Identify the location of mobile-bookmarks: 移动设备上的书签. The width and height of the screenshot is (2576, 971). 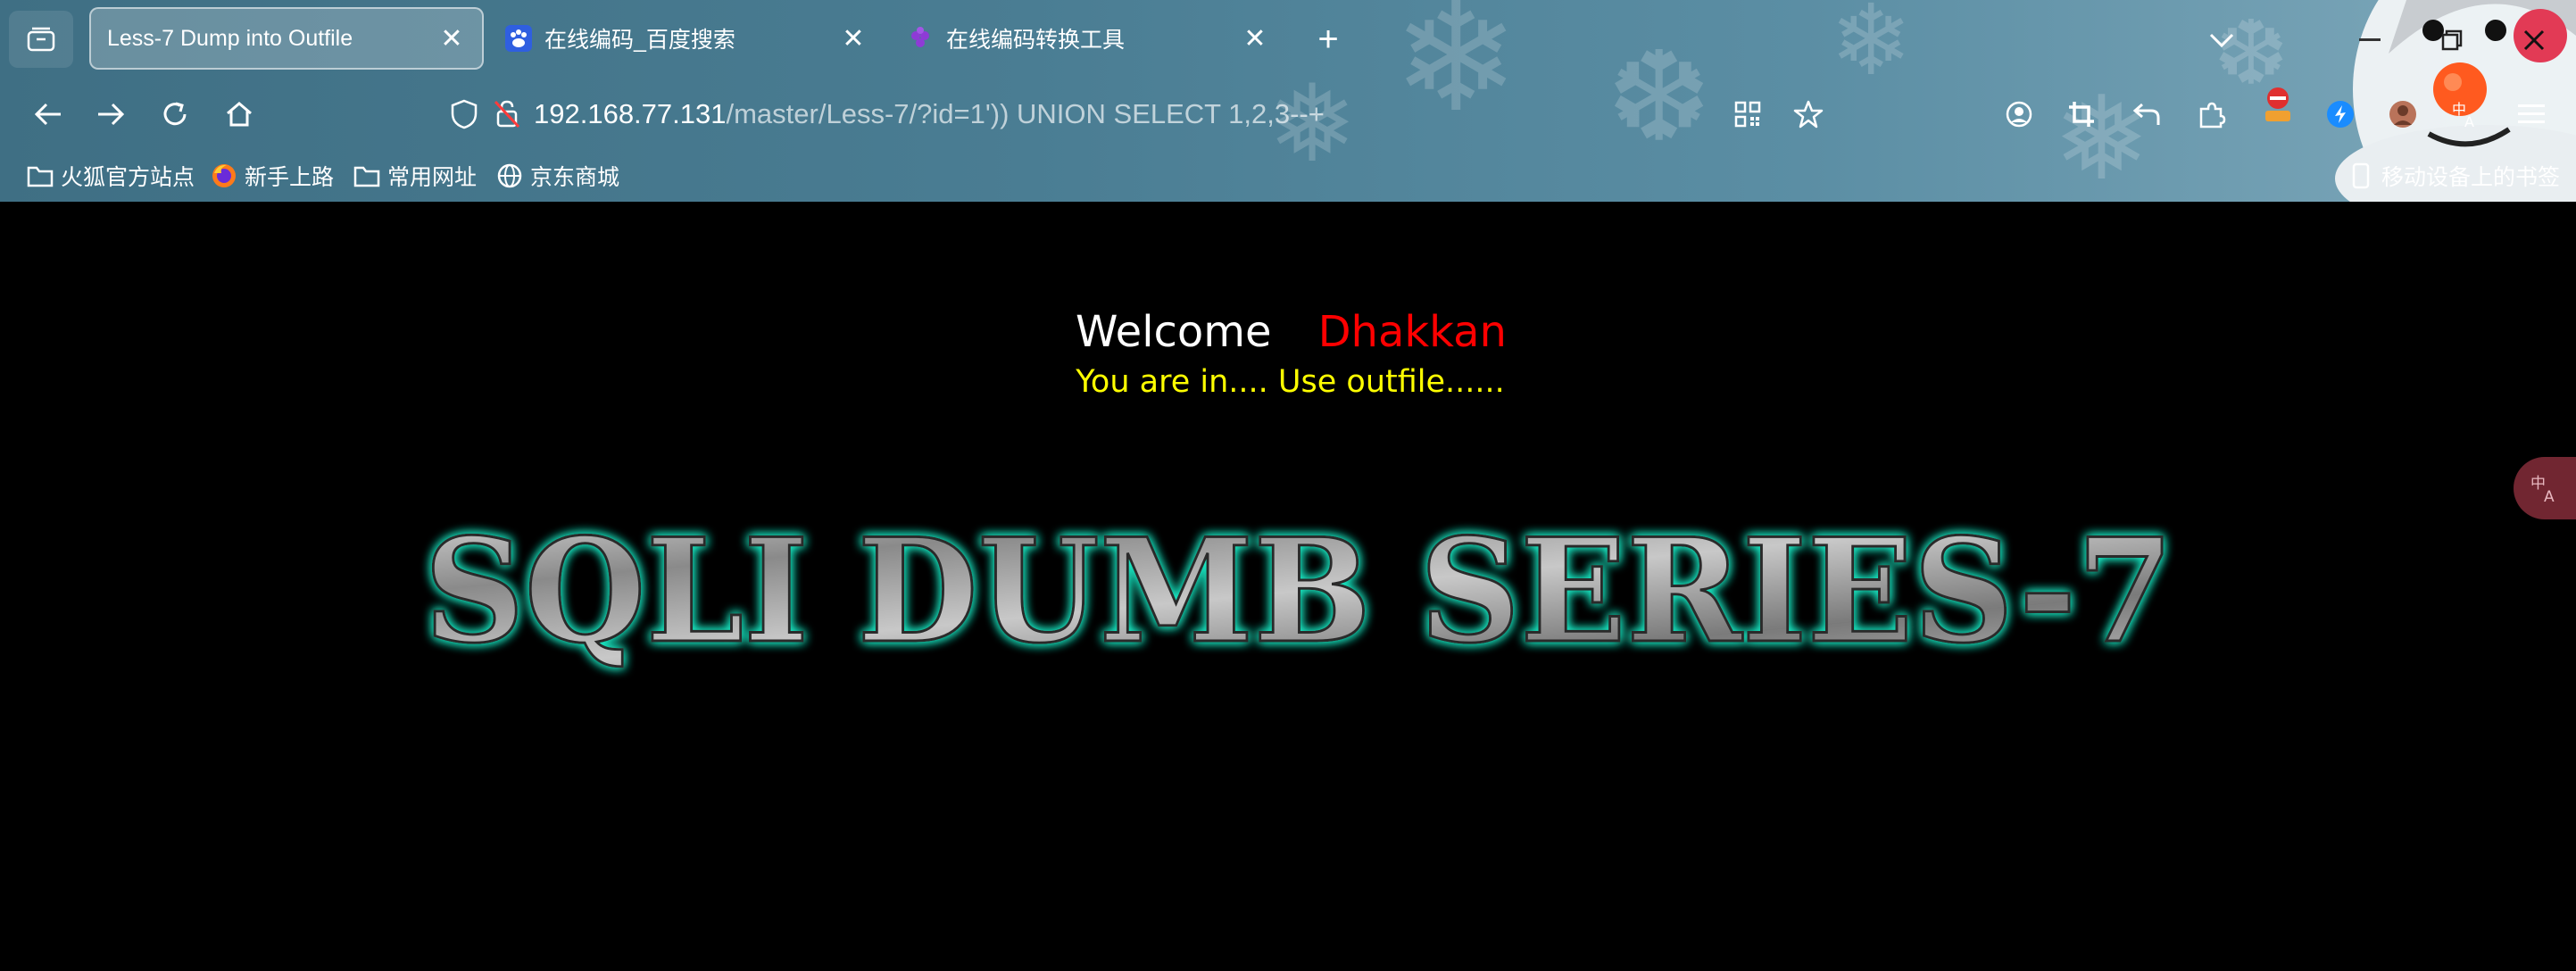
(2453, 176).